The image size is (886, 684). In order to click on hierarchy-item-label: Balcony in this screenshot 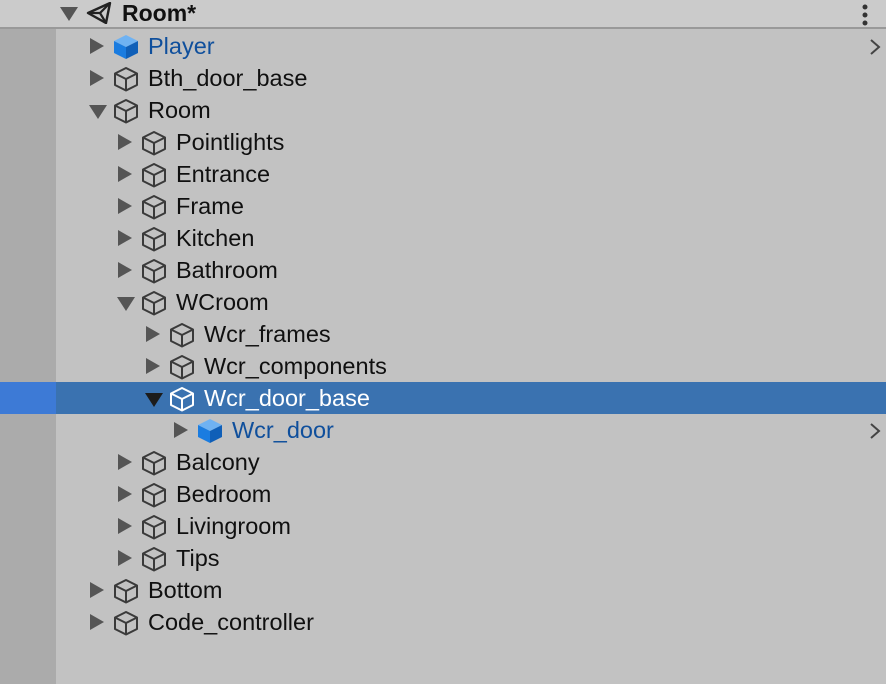, I will do `click(218, 462)`.